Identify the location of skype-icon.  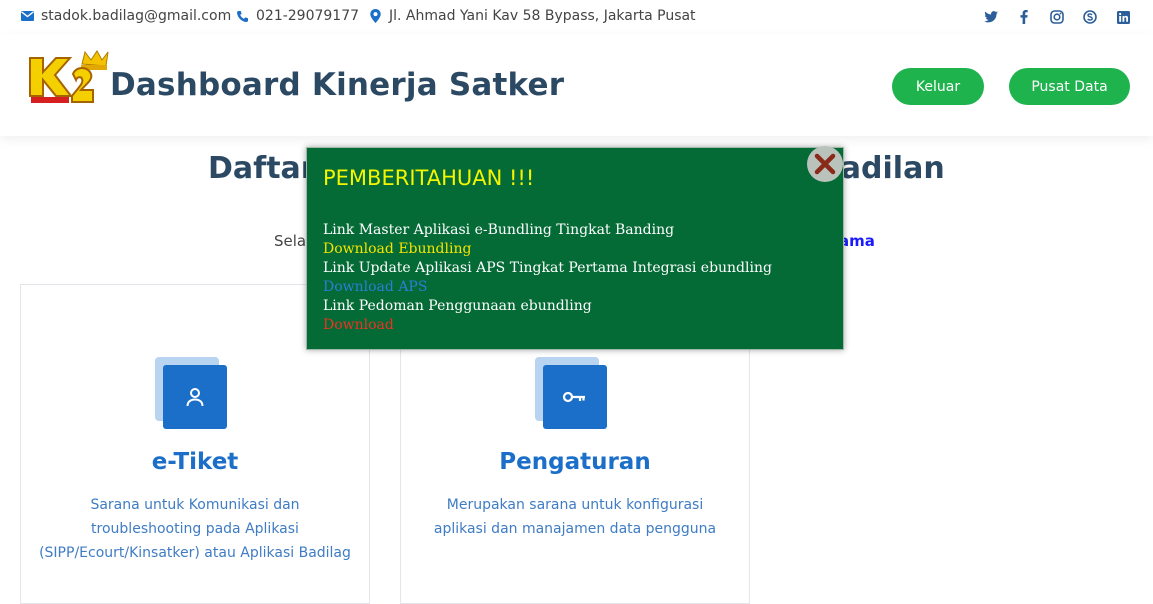
(1090, 17).